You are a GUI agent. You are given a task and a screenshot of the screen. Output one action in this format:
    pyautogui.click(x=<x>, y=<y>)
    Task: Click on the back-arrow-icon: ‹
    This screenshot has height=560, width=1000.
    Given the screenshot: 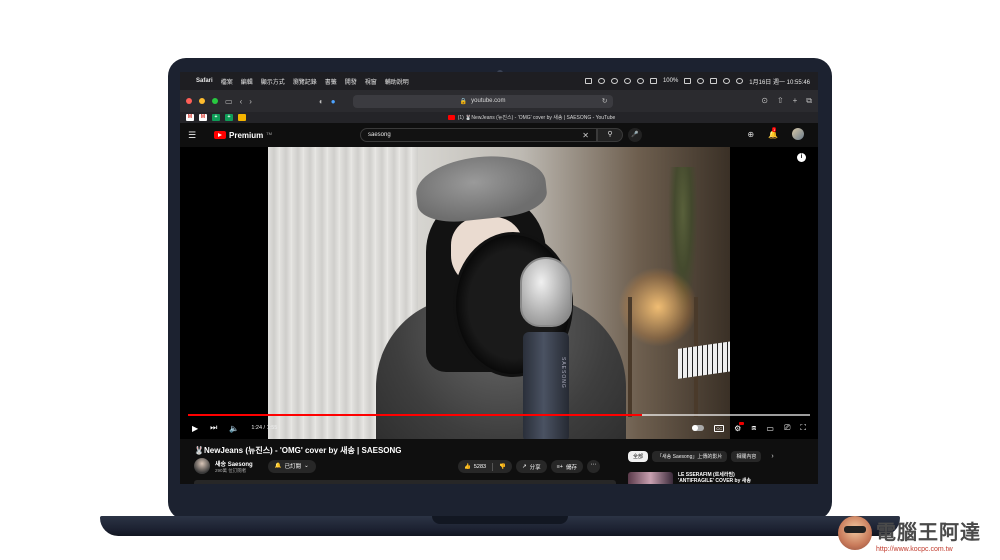 What is the action you would take?
    pyautogui.click(x=241, y=101)
    